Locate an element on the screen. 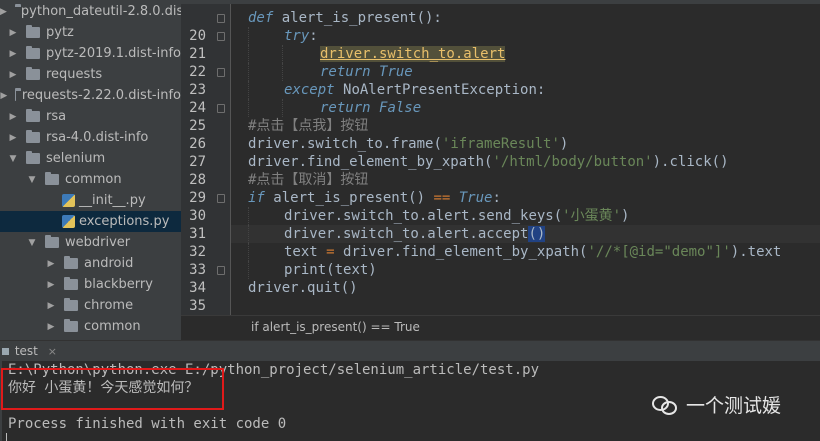 This screenshot has height=441, width=820. line-number: 34 is located at coordinates (197, 288).